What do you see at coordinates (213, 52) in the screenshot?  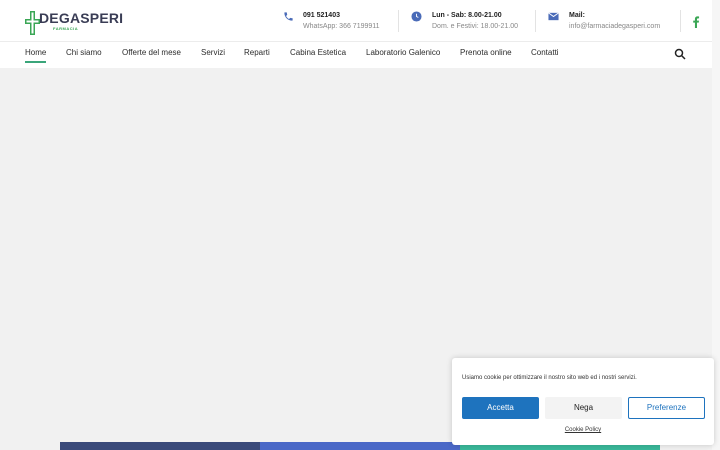 I see `nav-item-servizi: Servizi` at bounding box center [213, 52].